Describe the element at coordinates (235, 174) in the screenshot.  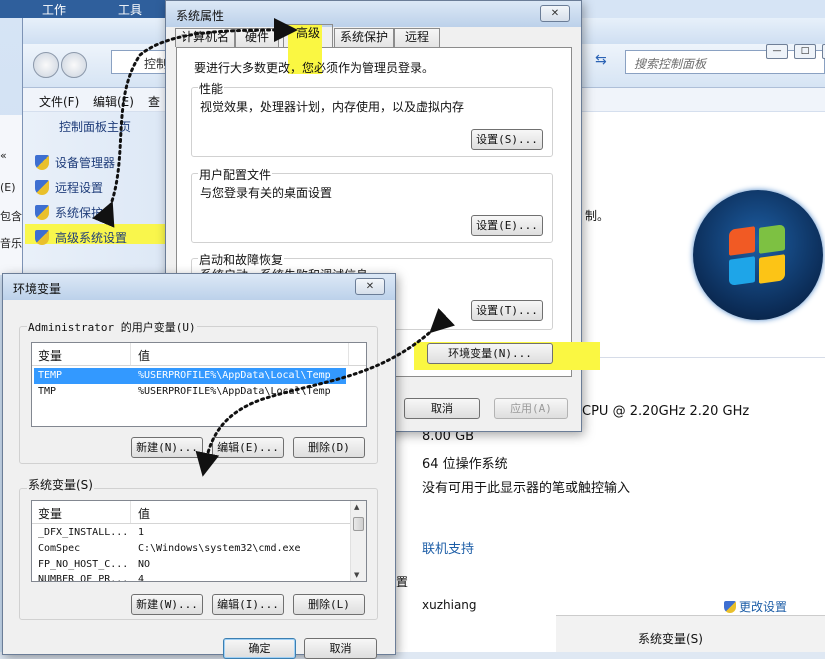
I see `user-profiles-title: 用户配置文件` at that location.